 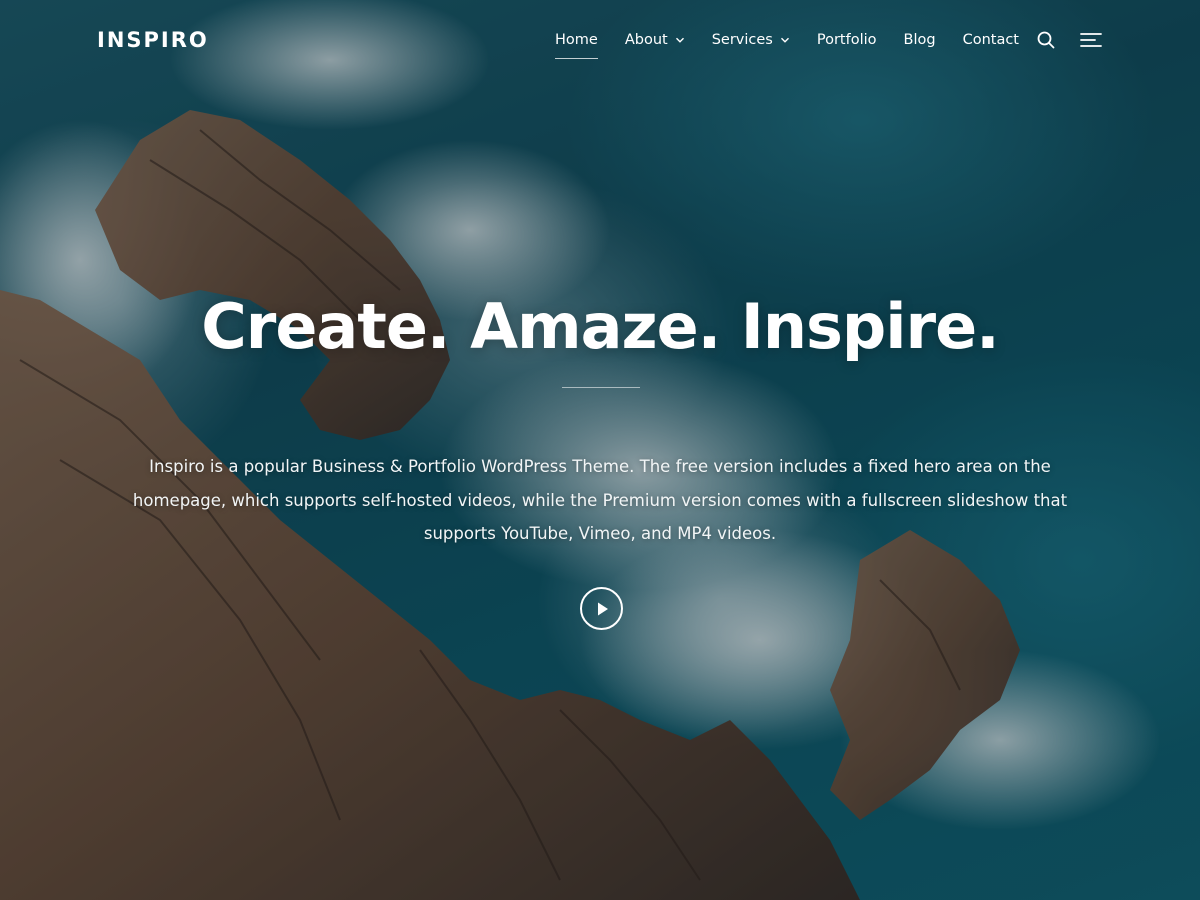 I want to click on play-video-button, so click(x=601, y=608).